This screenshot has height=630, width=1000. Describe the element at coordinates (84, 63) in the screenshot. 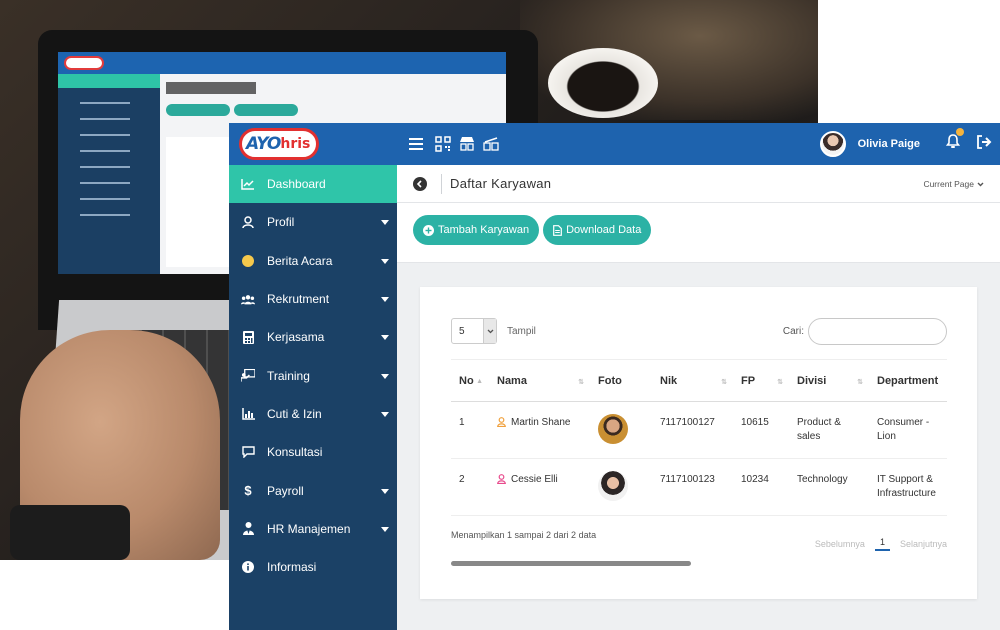

I see `mini-logo` at that location.